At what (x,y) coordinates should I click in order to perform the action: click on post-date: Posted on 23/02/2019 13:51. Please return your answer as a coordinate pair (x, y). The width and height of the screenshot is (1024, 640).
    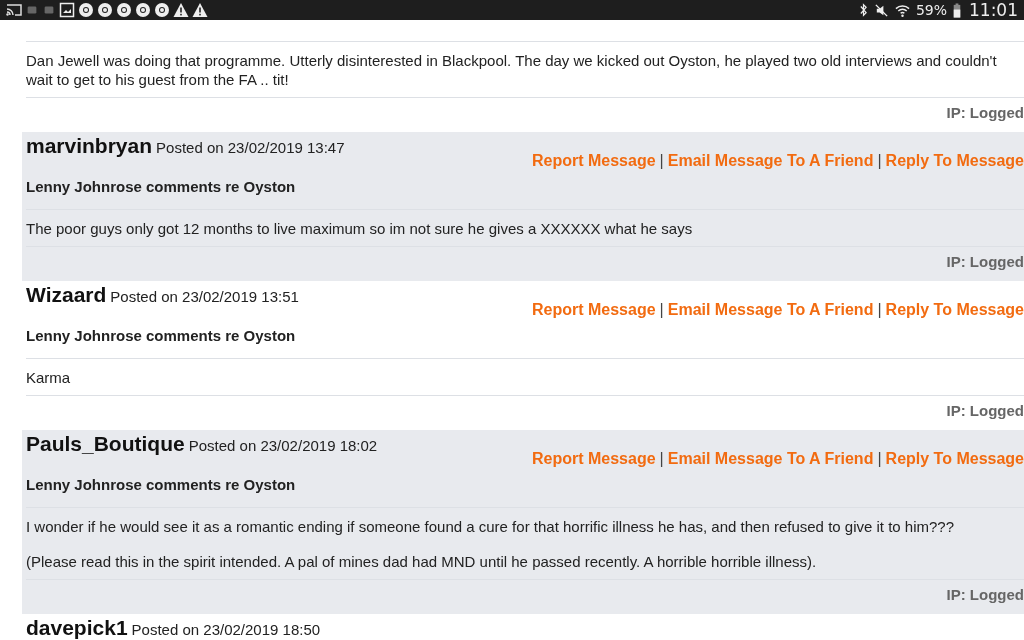
    Looking at the image, I should click on (204, 296).